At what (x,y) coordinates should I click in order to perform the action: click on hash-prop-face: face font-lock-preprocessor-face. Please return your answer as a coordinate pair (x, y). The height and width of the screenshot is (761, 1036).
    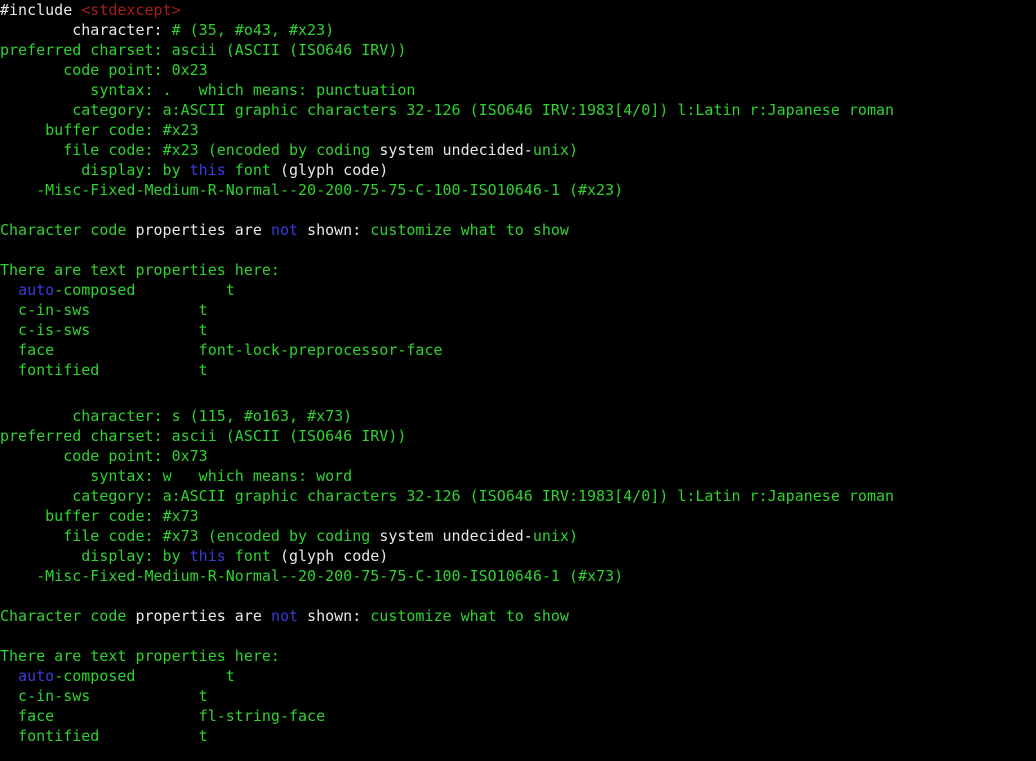
    Looking at the image, I should click on (221, 350).